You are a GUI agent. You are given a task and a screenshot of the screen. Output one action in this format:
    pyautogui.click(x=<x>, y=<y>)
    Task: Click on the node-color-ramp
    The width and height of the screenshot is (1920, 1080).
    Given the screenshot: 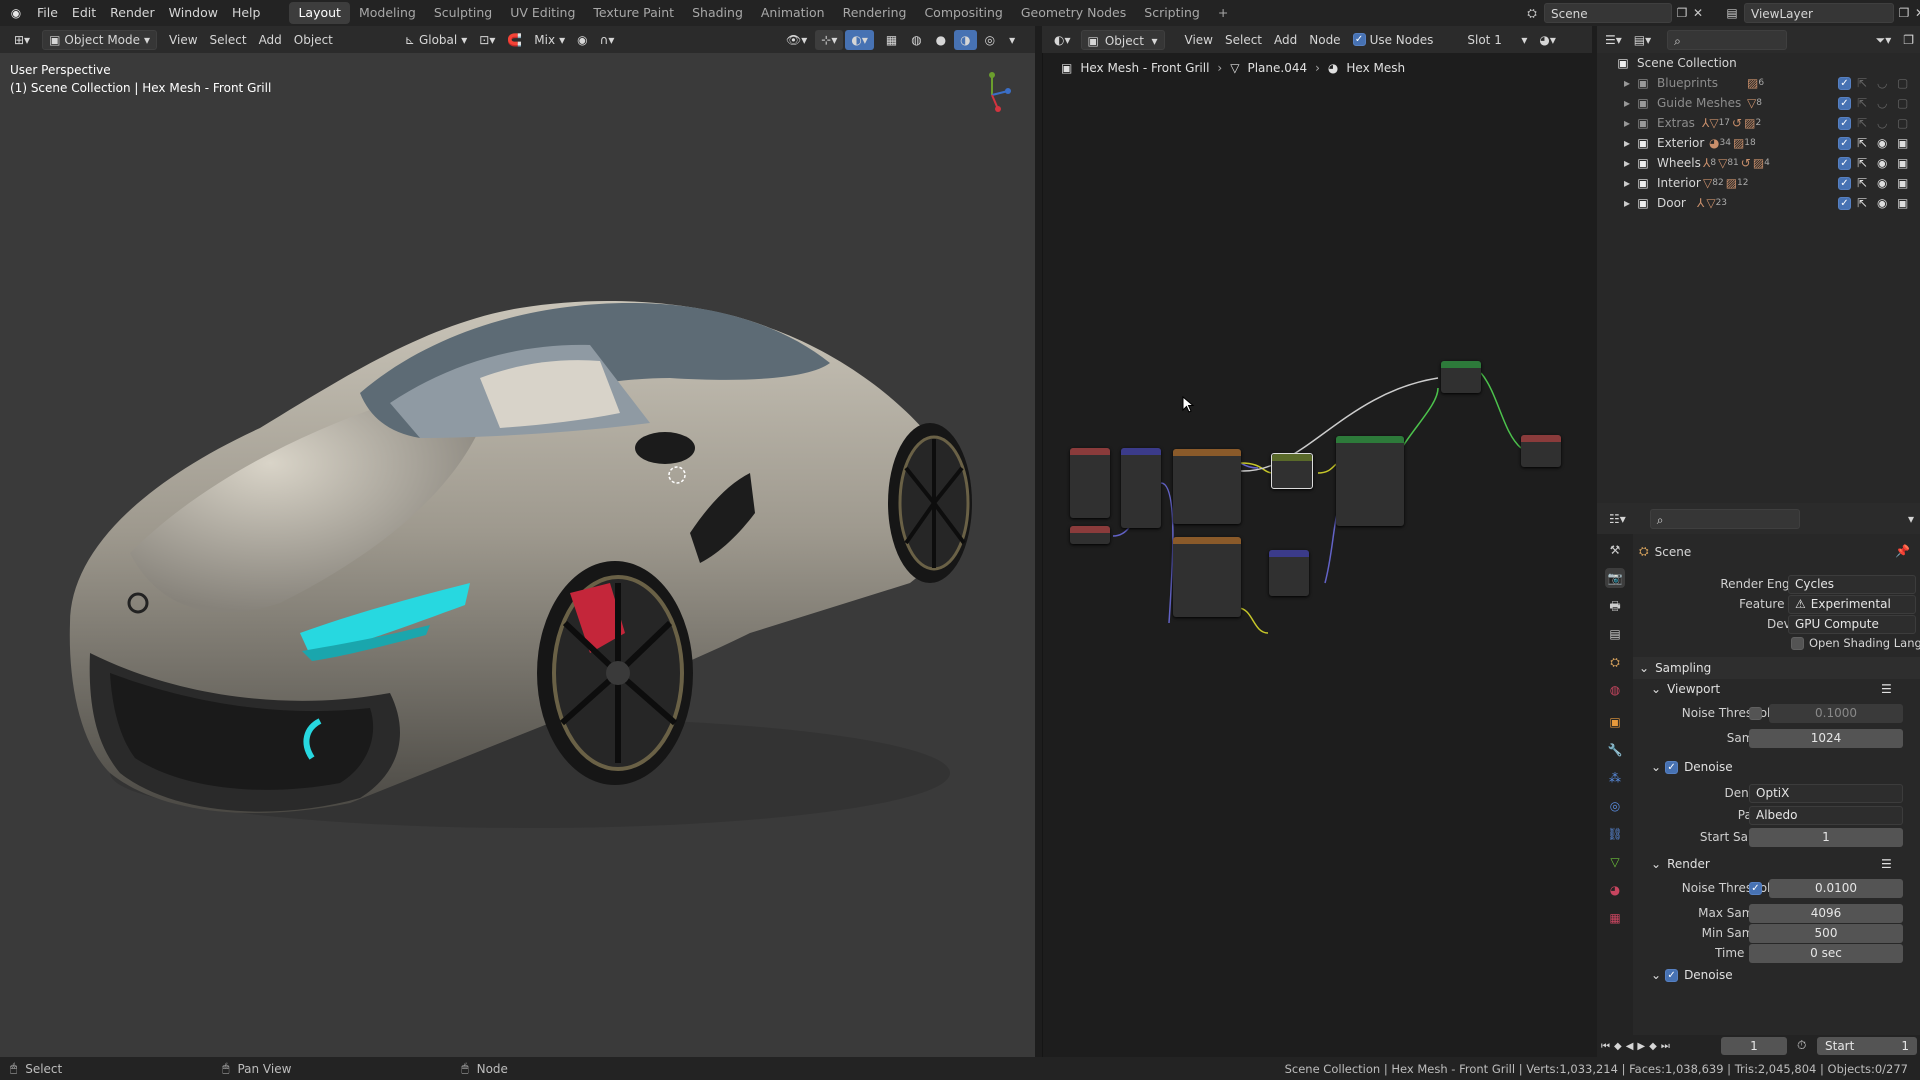 What is the action you would take?
    pyautogui.click(x=1292, y=471)
    